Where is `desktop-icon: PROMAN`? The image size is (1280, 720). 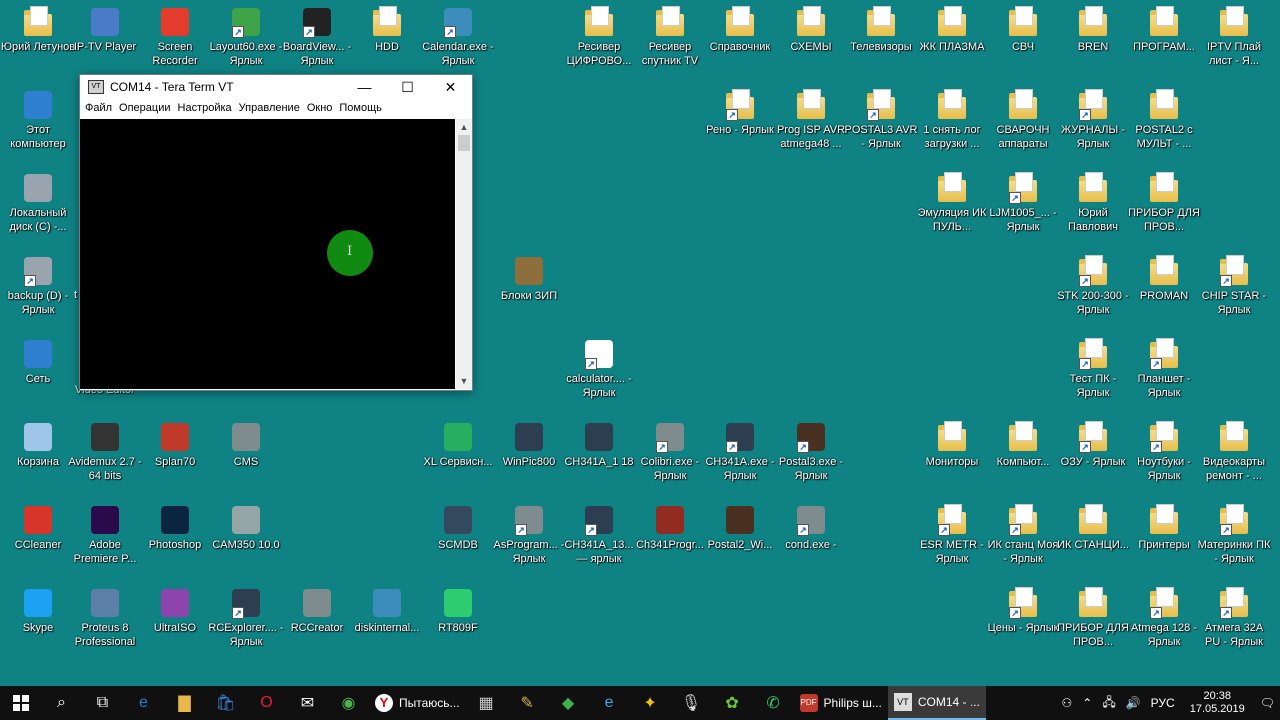 desktop-icon: PROMAN is located at coordinates (1164, 279).